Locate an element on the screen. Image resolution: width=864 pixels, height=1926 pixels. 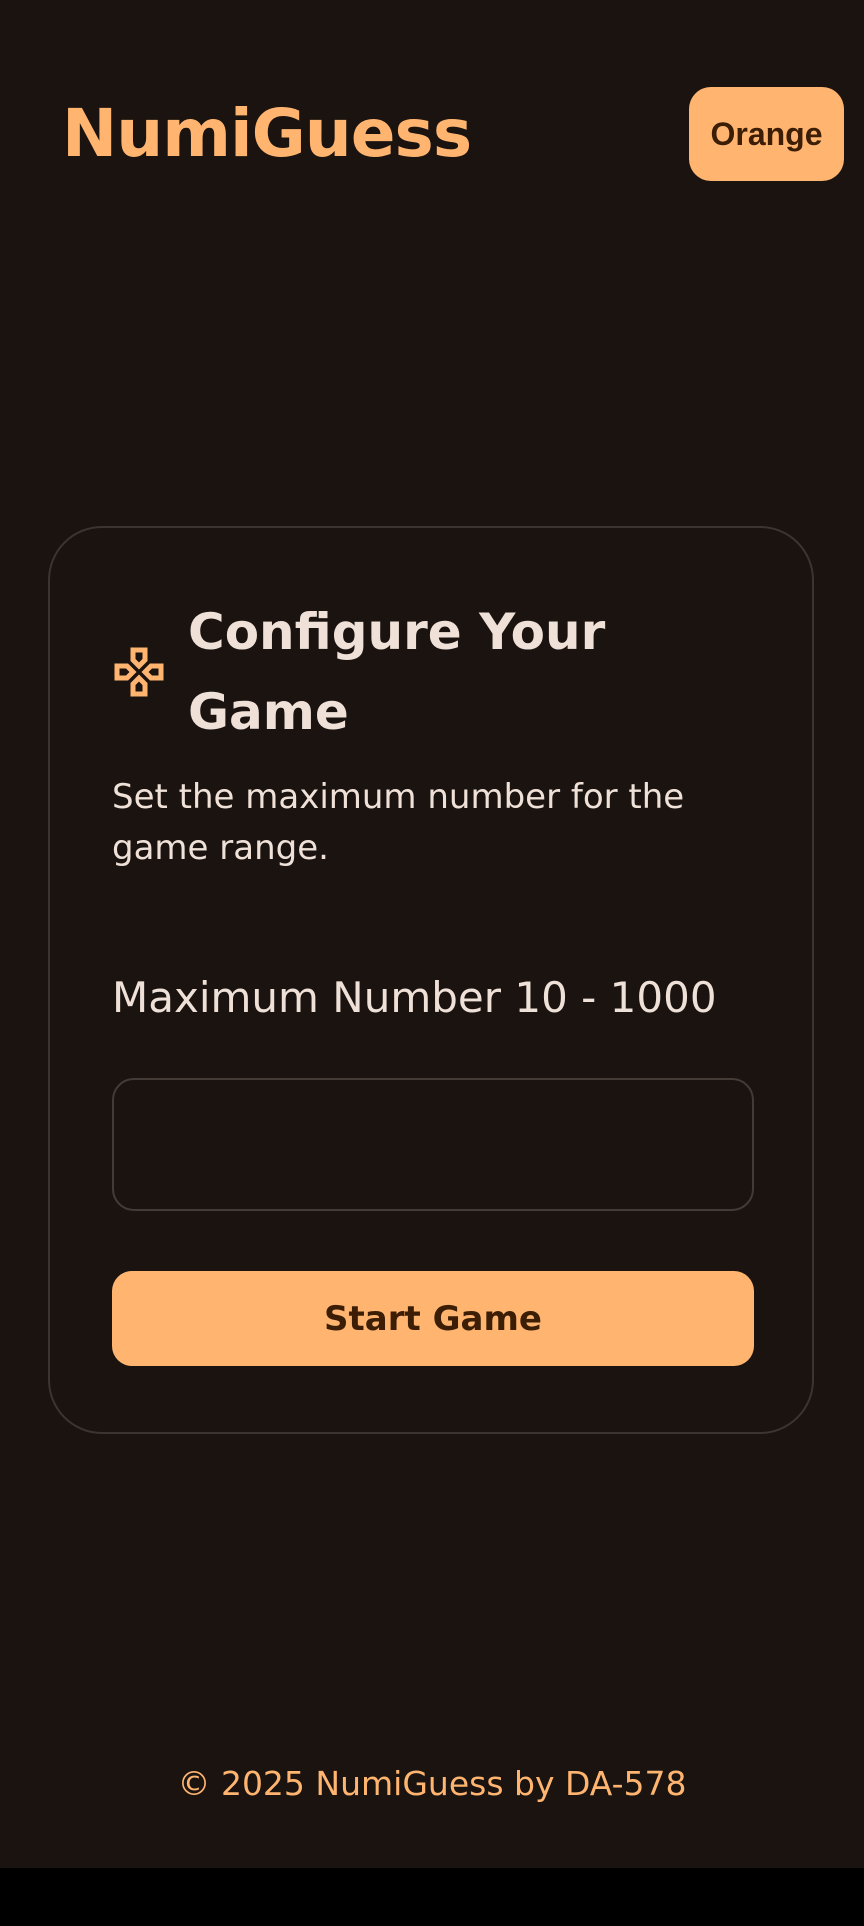
card-header: Configure Your Game is located at coordinates (444, 672).